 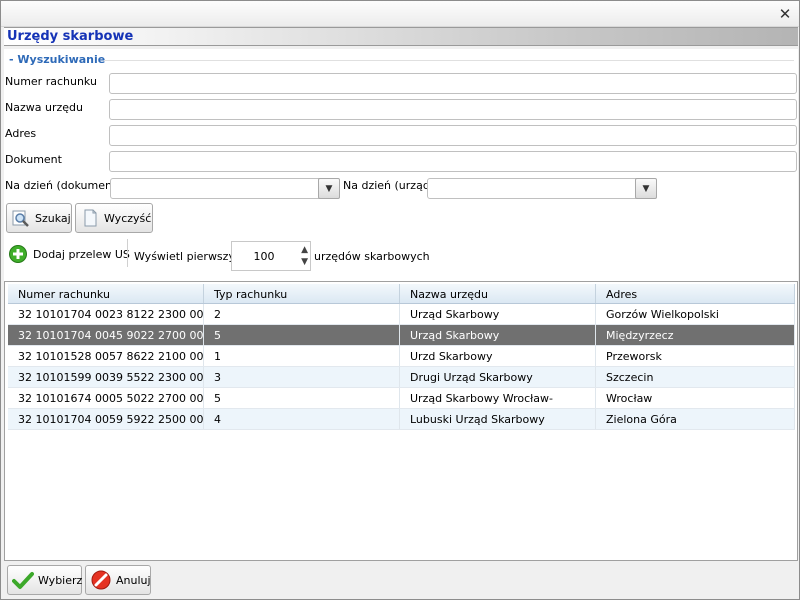 I want to click on add-plus-icon, so click(x=18, y=254).